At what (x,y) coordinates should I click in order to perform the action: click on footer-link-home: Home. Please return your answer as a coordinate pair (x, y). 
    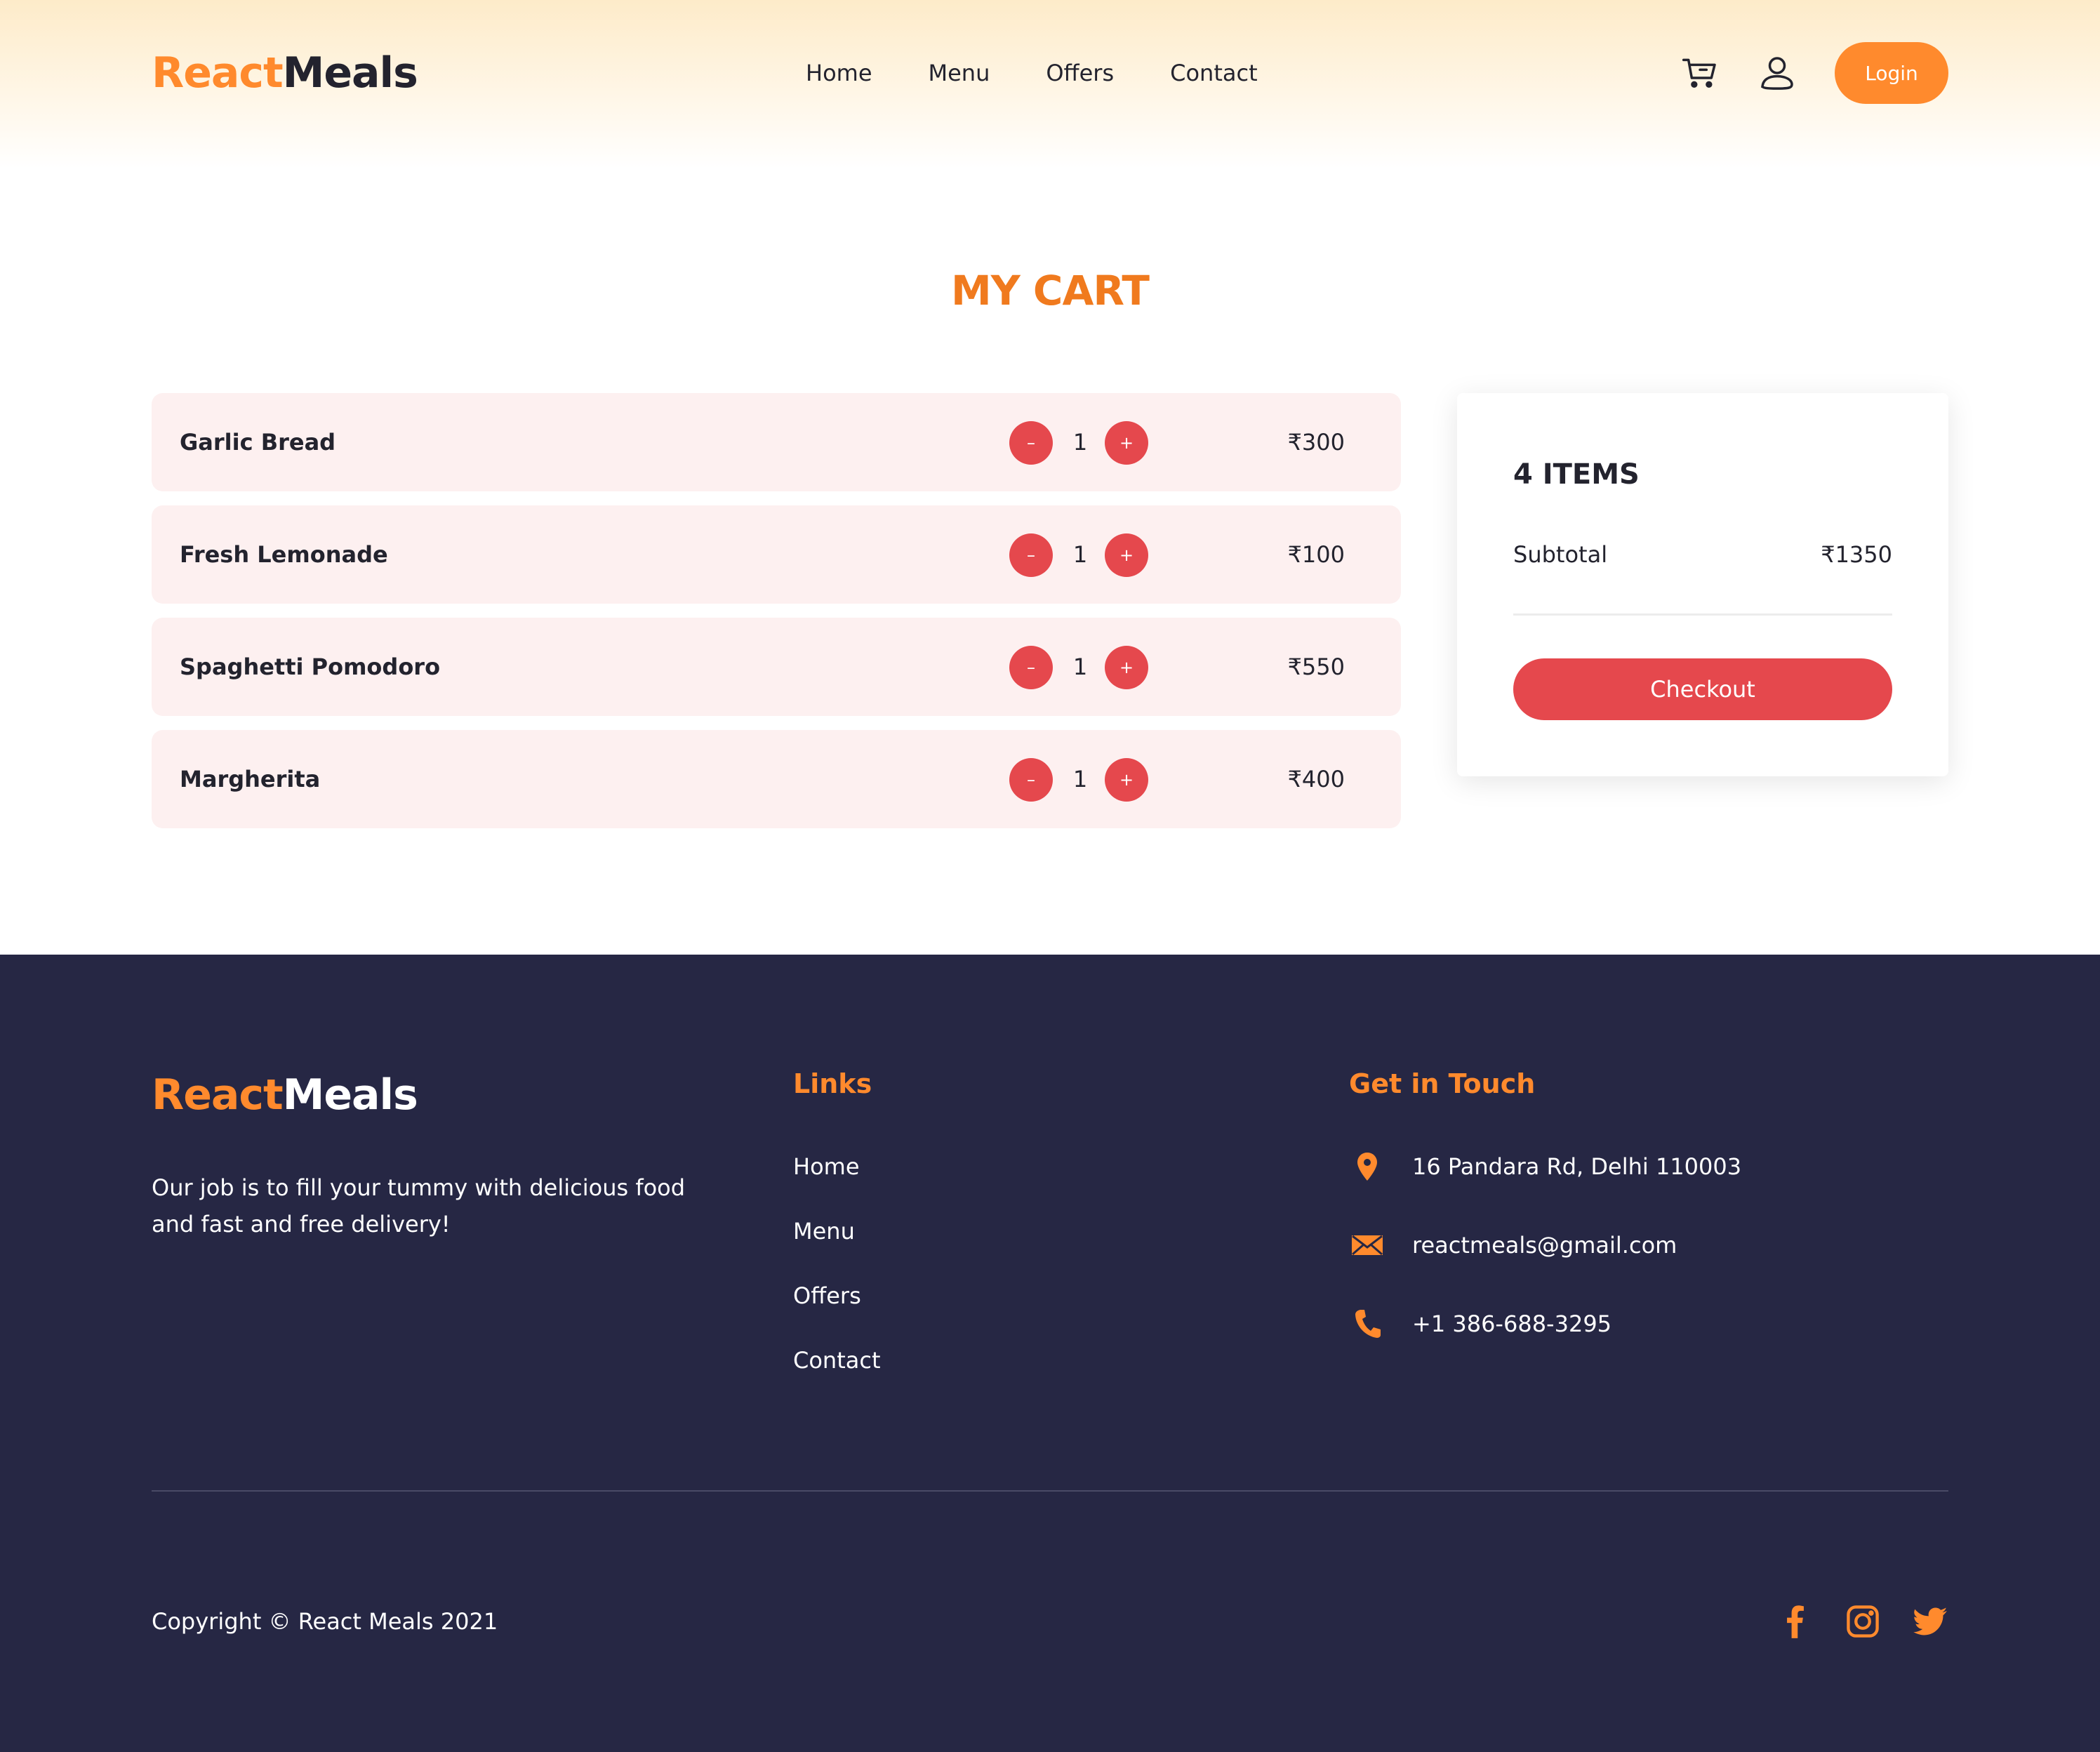
    Looking at the image, I should click on (837, 1166).